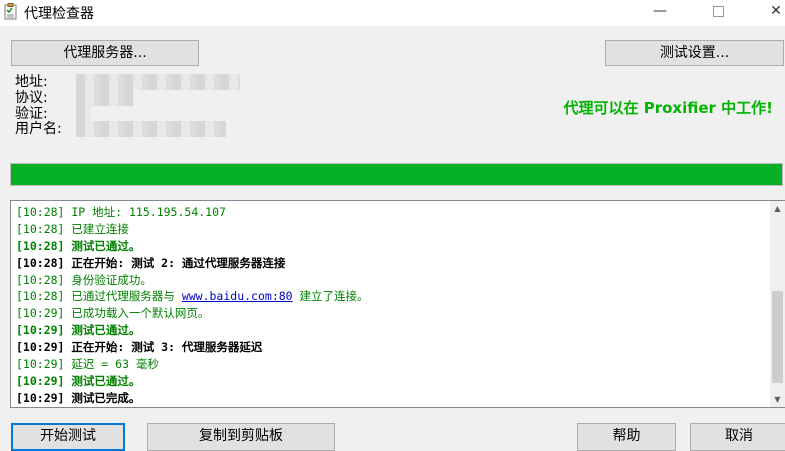  Describe the element at coordinates (105, 98) in the screenshot. I see `protocol-value-redacted` at that location.